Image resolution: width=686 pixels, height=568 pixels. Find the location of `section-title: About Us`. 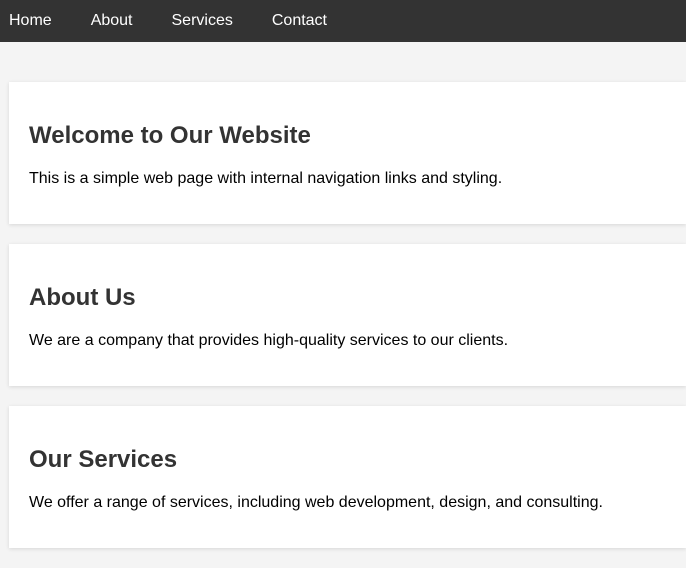

section-title: About Us is located at coordinates (82, 297).